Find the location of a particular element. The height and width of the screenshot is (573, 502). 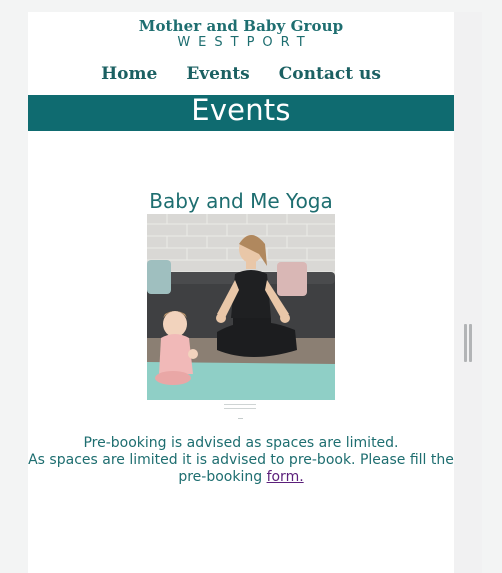

scrollbar-grip is located at coordinates (468, 343).